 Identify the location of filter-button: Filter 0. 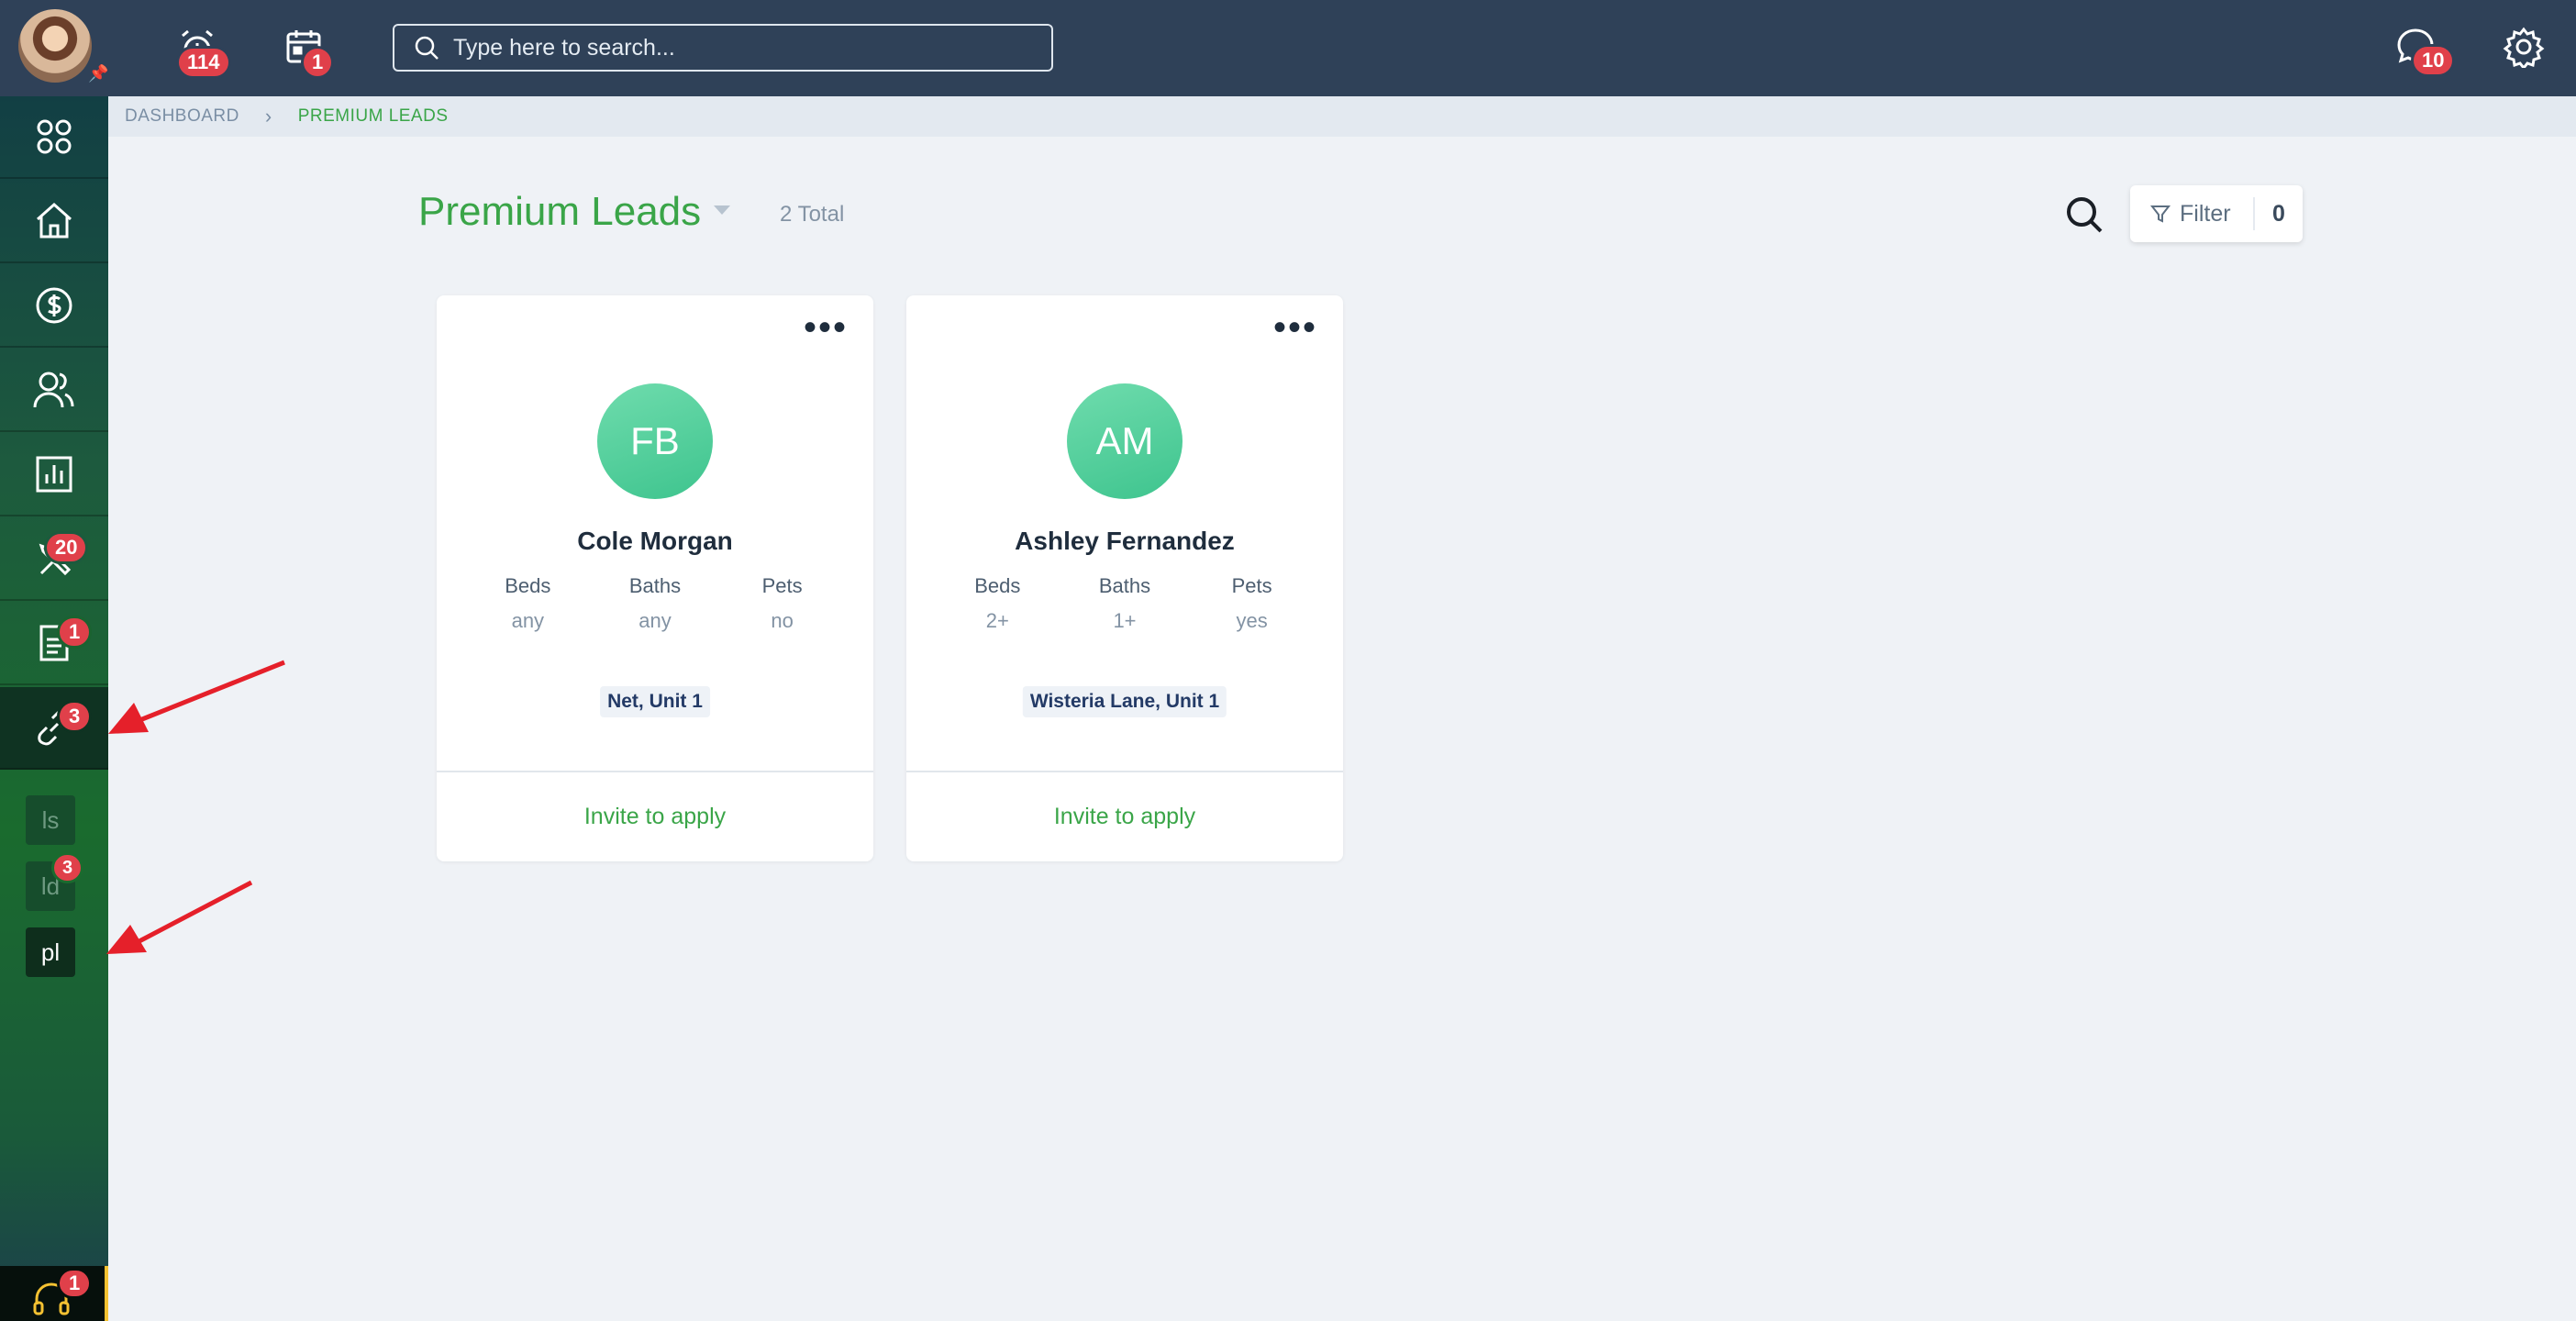
(2216, 213).